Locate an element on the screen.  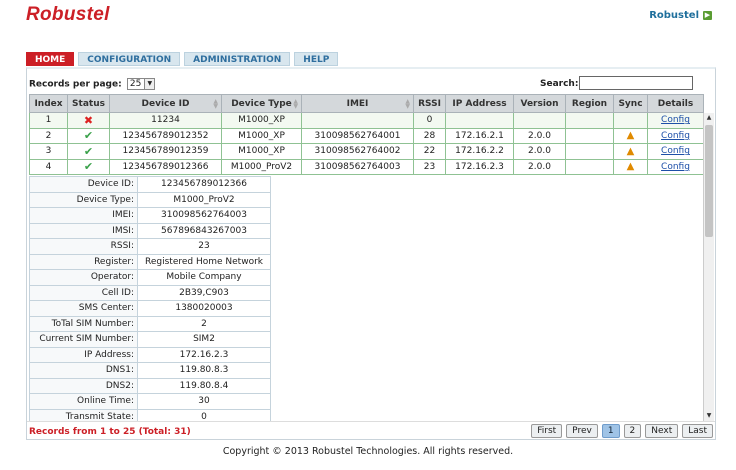
cell-device-type: M1000_ProV2 is located at coordinates (261, 166).